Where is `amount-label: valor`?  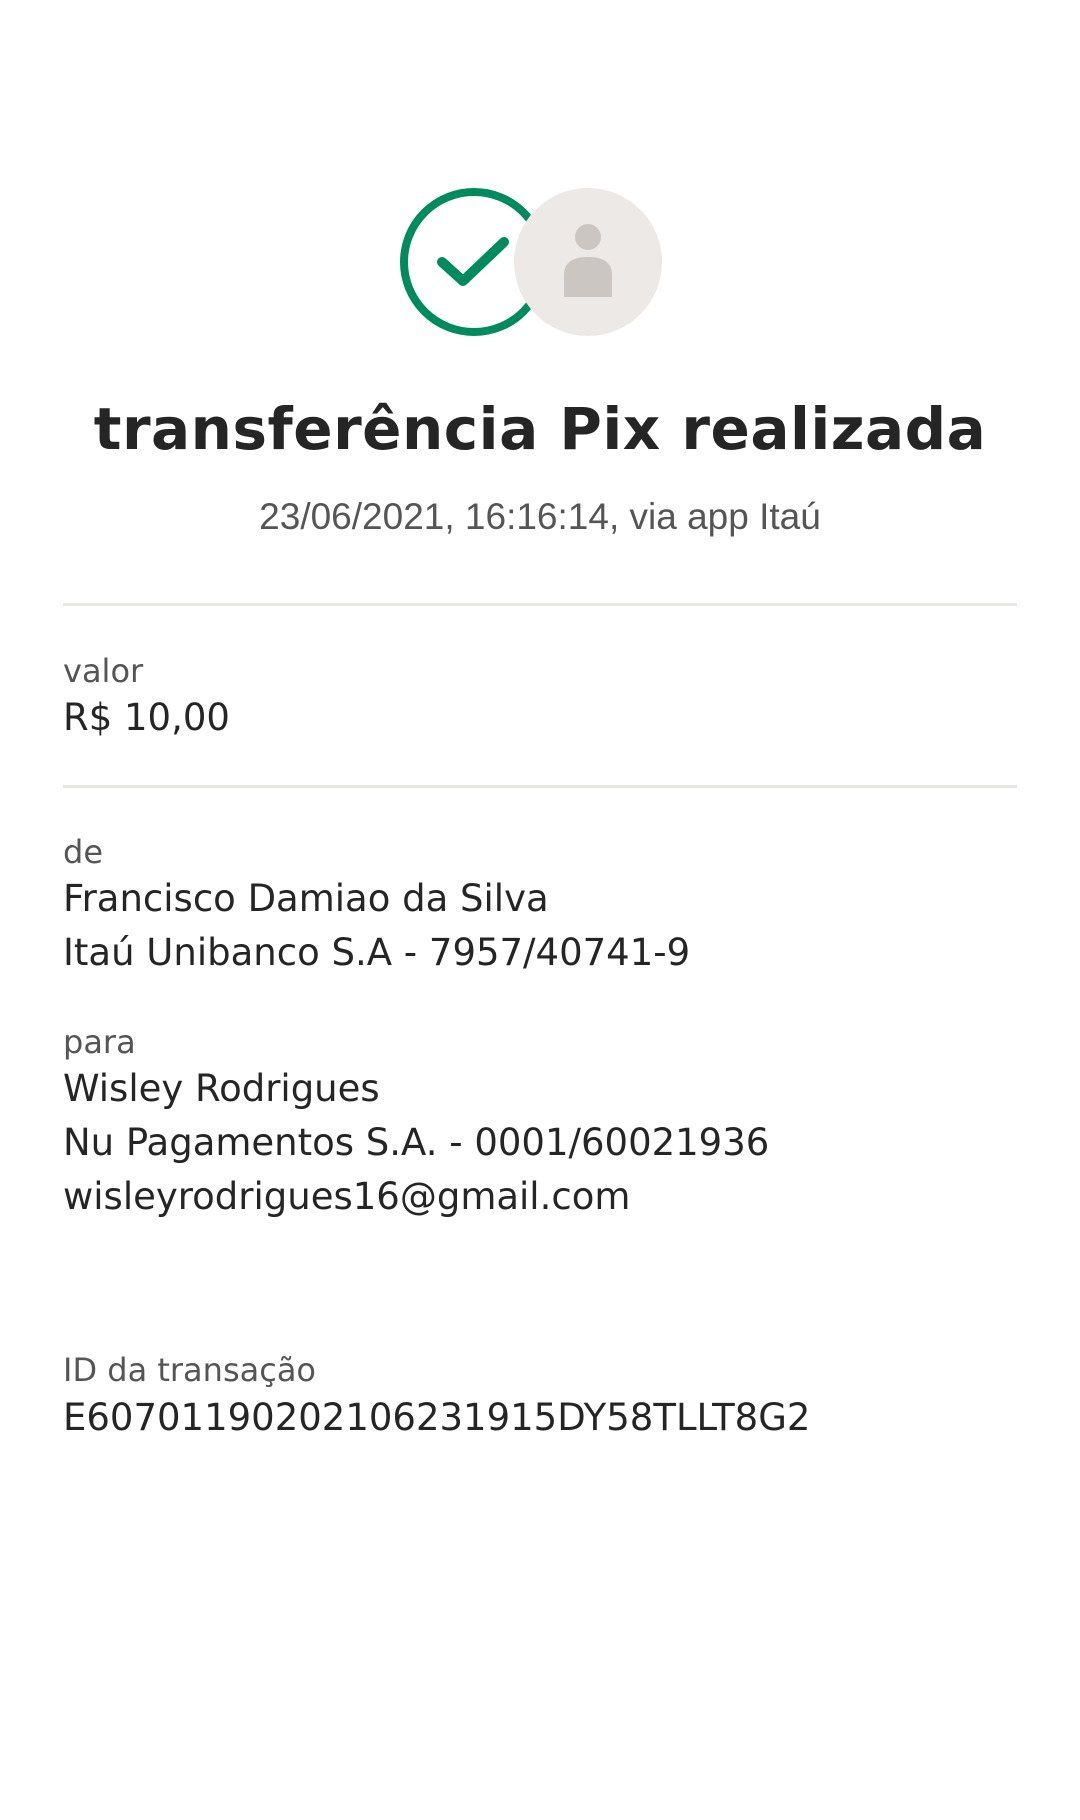 amount-label: valor is located at coordinates (103, 671).